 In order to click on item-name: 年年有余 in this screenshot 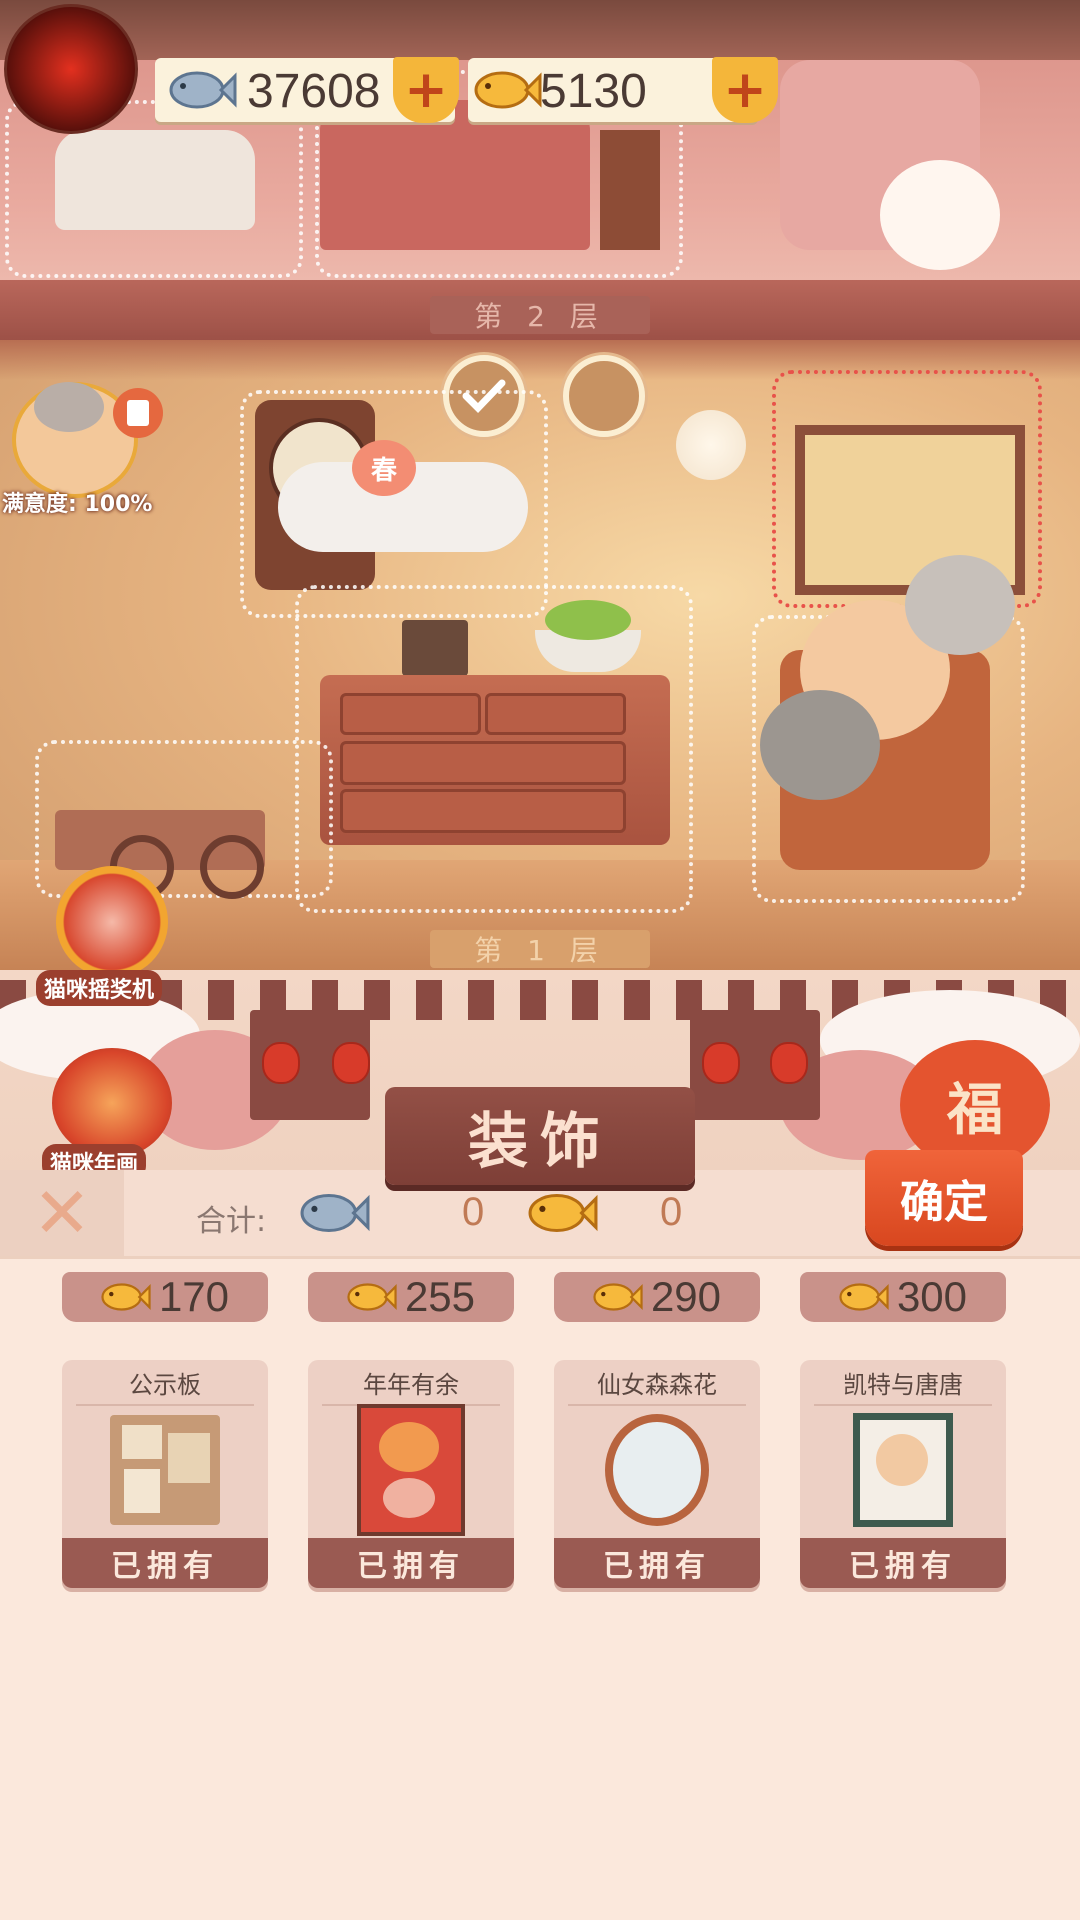, I will do `click(411, 1383)`.